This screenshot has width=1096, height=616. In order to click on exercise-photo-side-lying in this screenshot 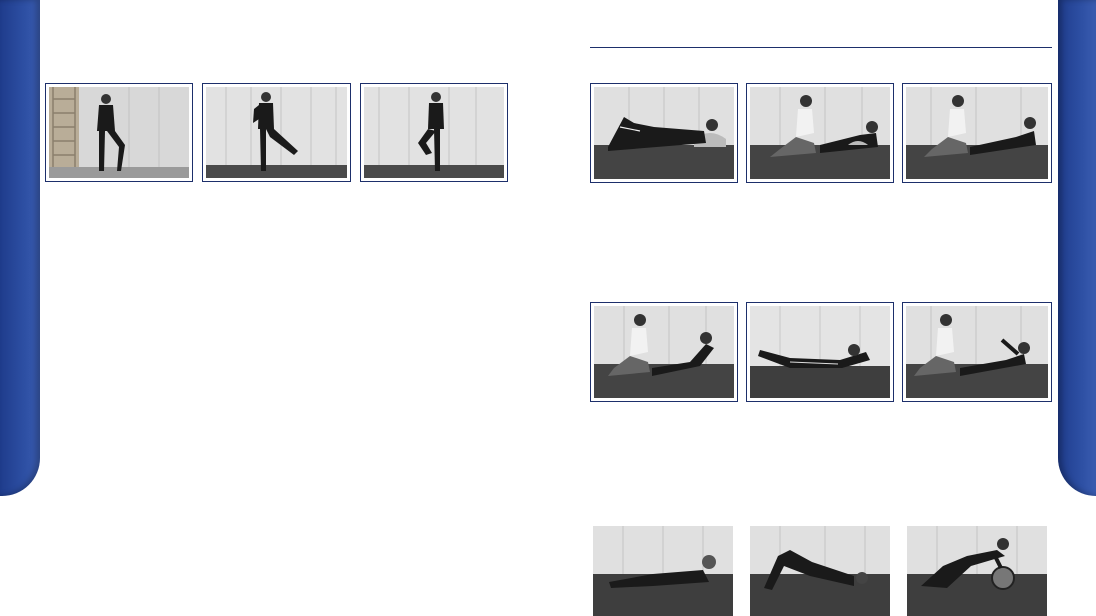, I will do `click(663, 571)`.